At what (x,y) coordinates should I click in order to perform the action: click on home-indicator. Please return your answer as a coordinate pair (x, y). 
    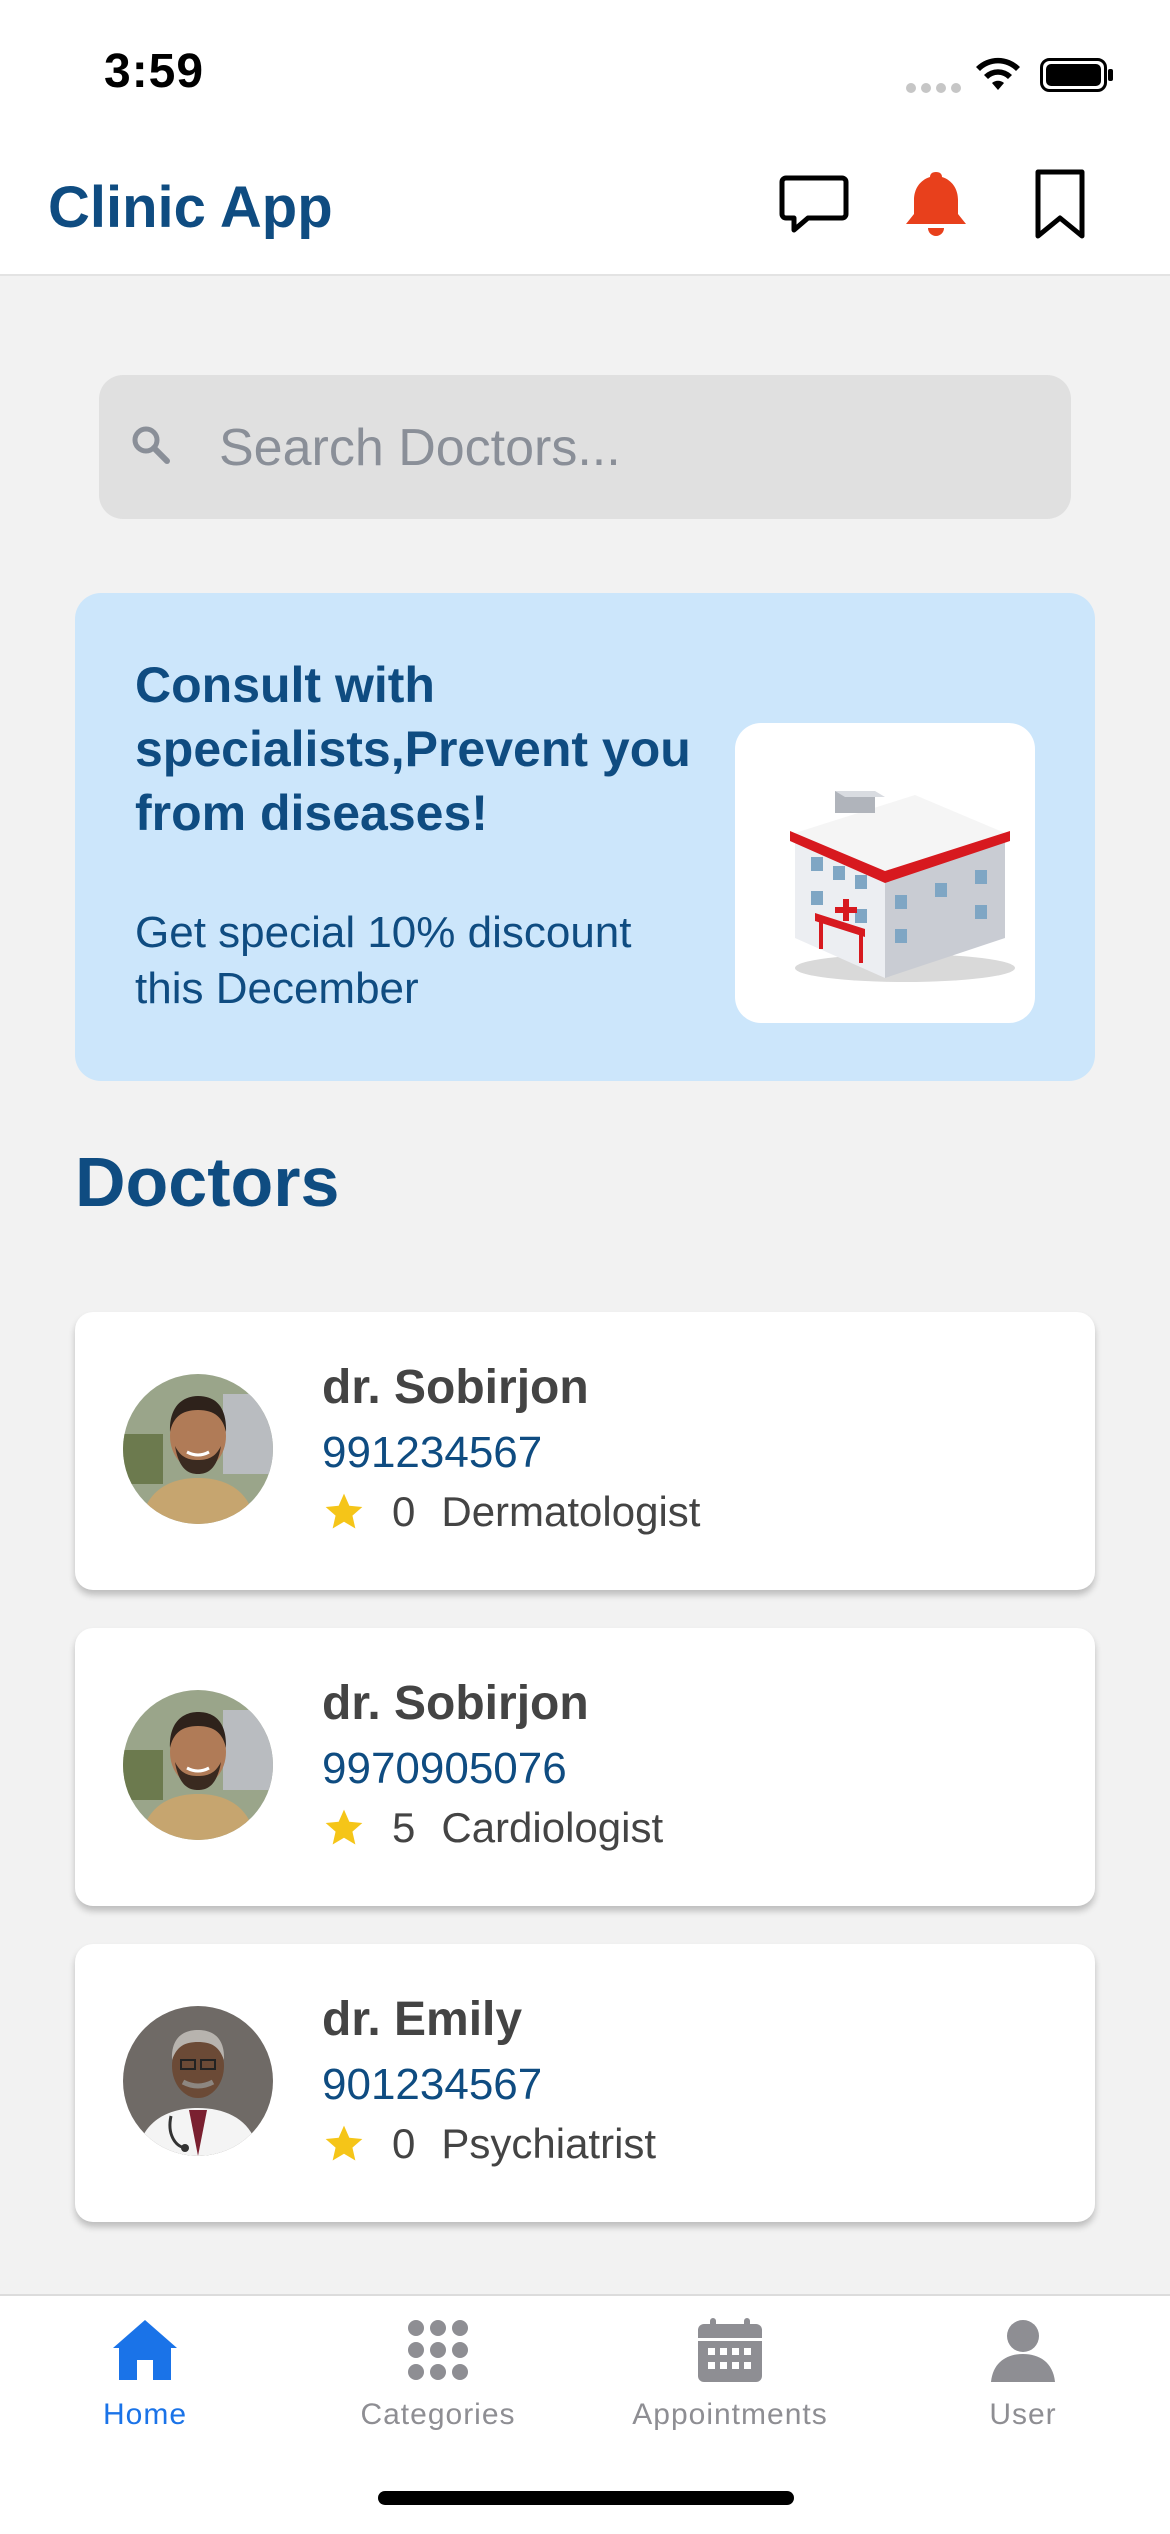
    Looking at the image, I should click on (586, 2498).